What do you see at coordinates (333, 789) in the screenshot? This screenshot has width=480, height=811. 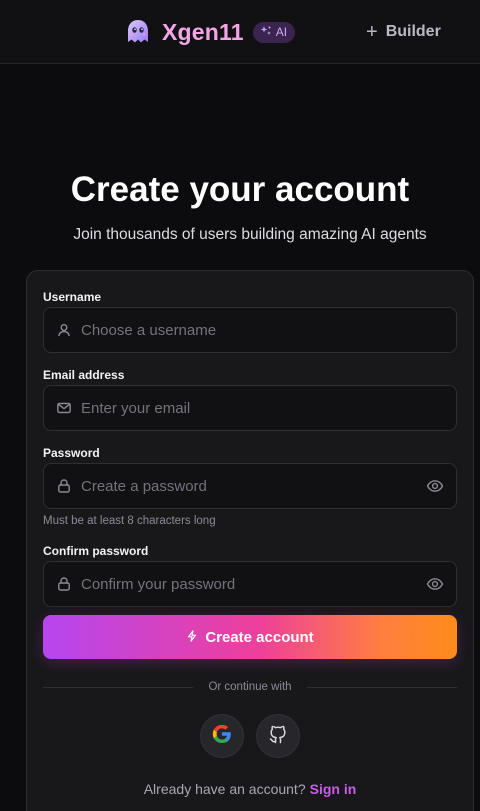 I see `signin-link: Sign in` at bounding box center [333, 789].